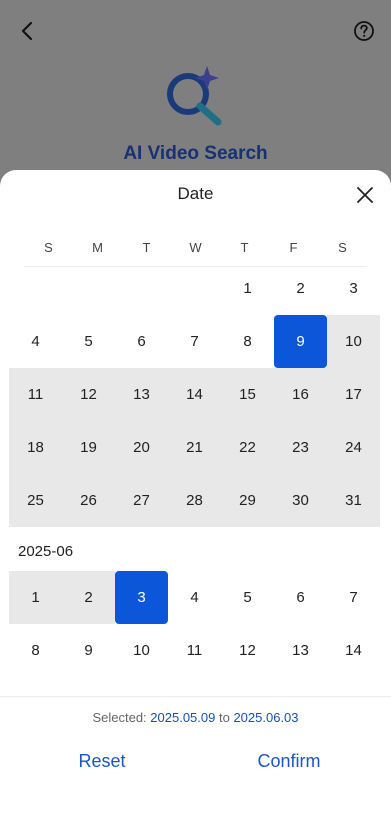 The width and height of the screenshot is (391, 822). I want to click on range-day-cell: 22, so click(247, 447).